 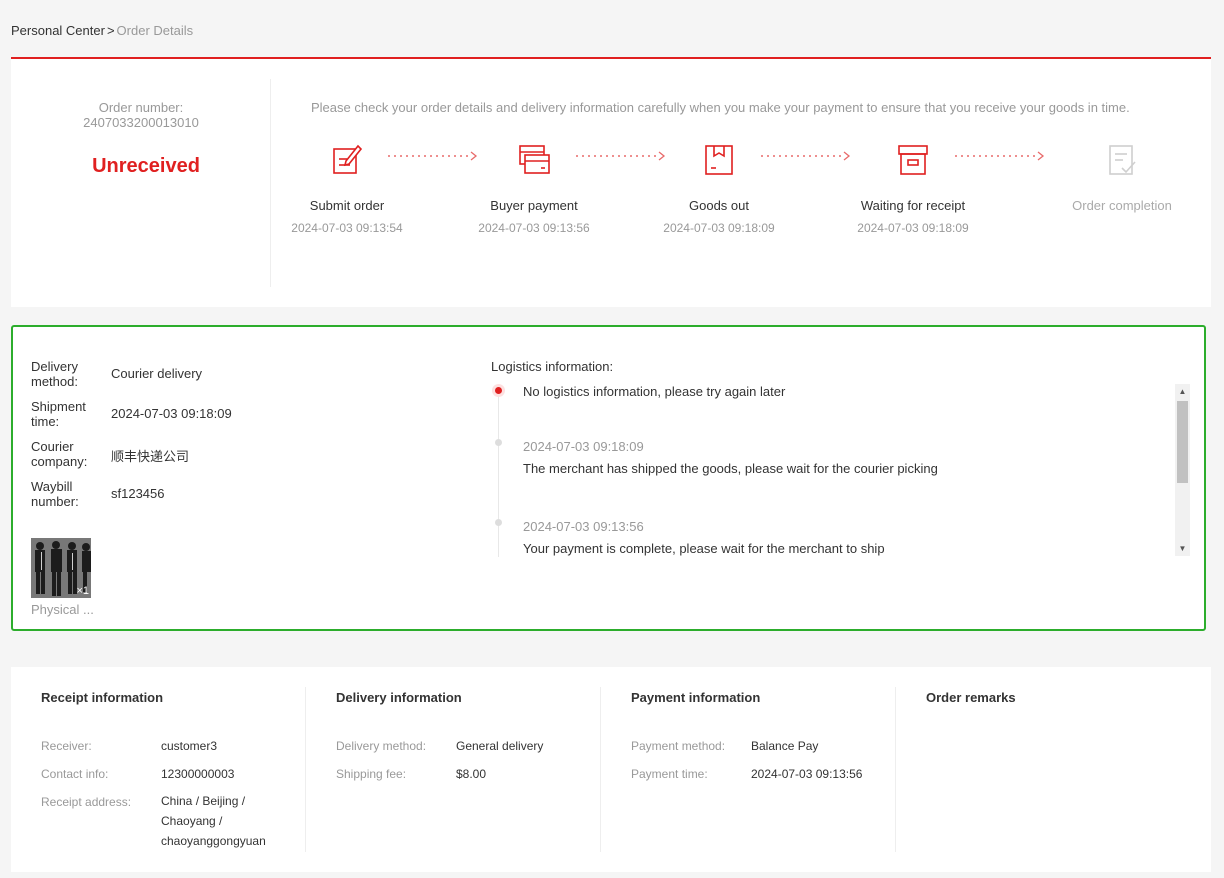 I want to click on product-quantity: ×1, so click(x=82, y=591).